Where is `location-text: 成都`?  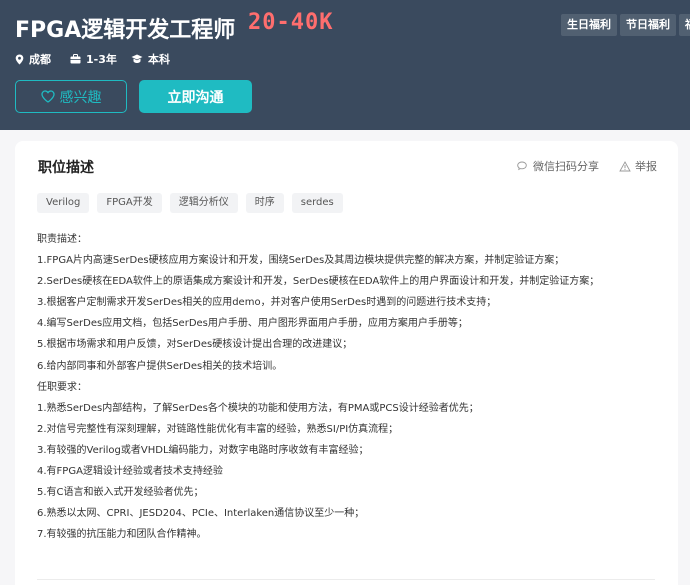 location-text: 成都 is located at coordinates (40, 59).